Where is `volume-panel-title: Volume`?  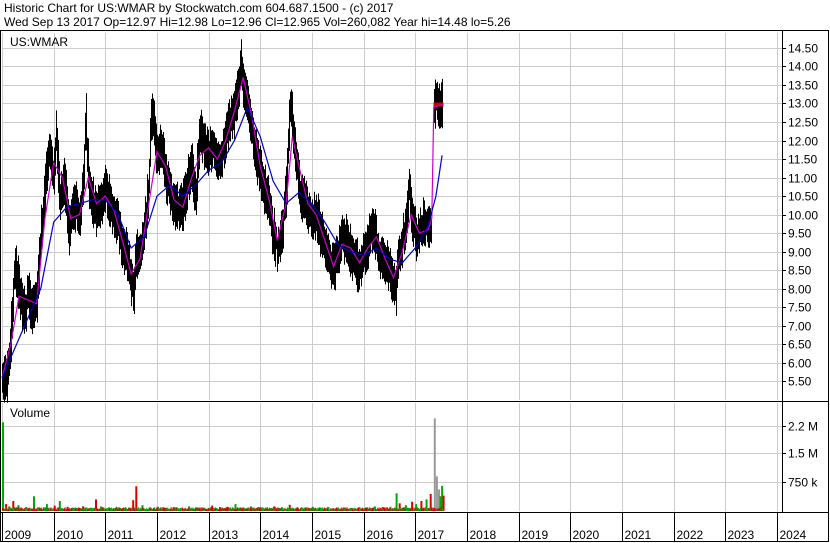 volume-panel-title: Volume is located at coordinates (30, 413).